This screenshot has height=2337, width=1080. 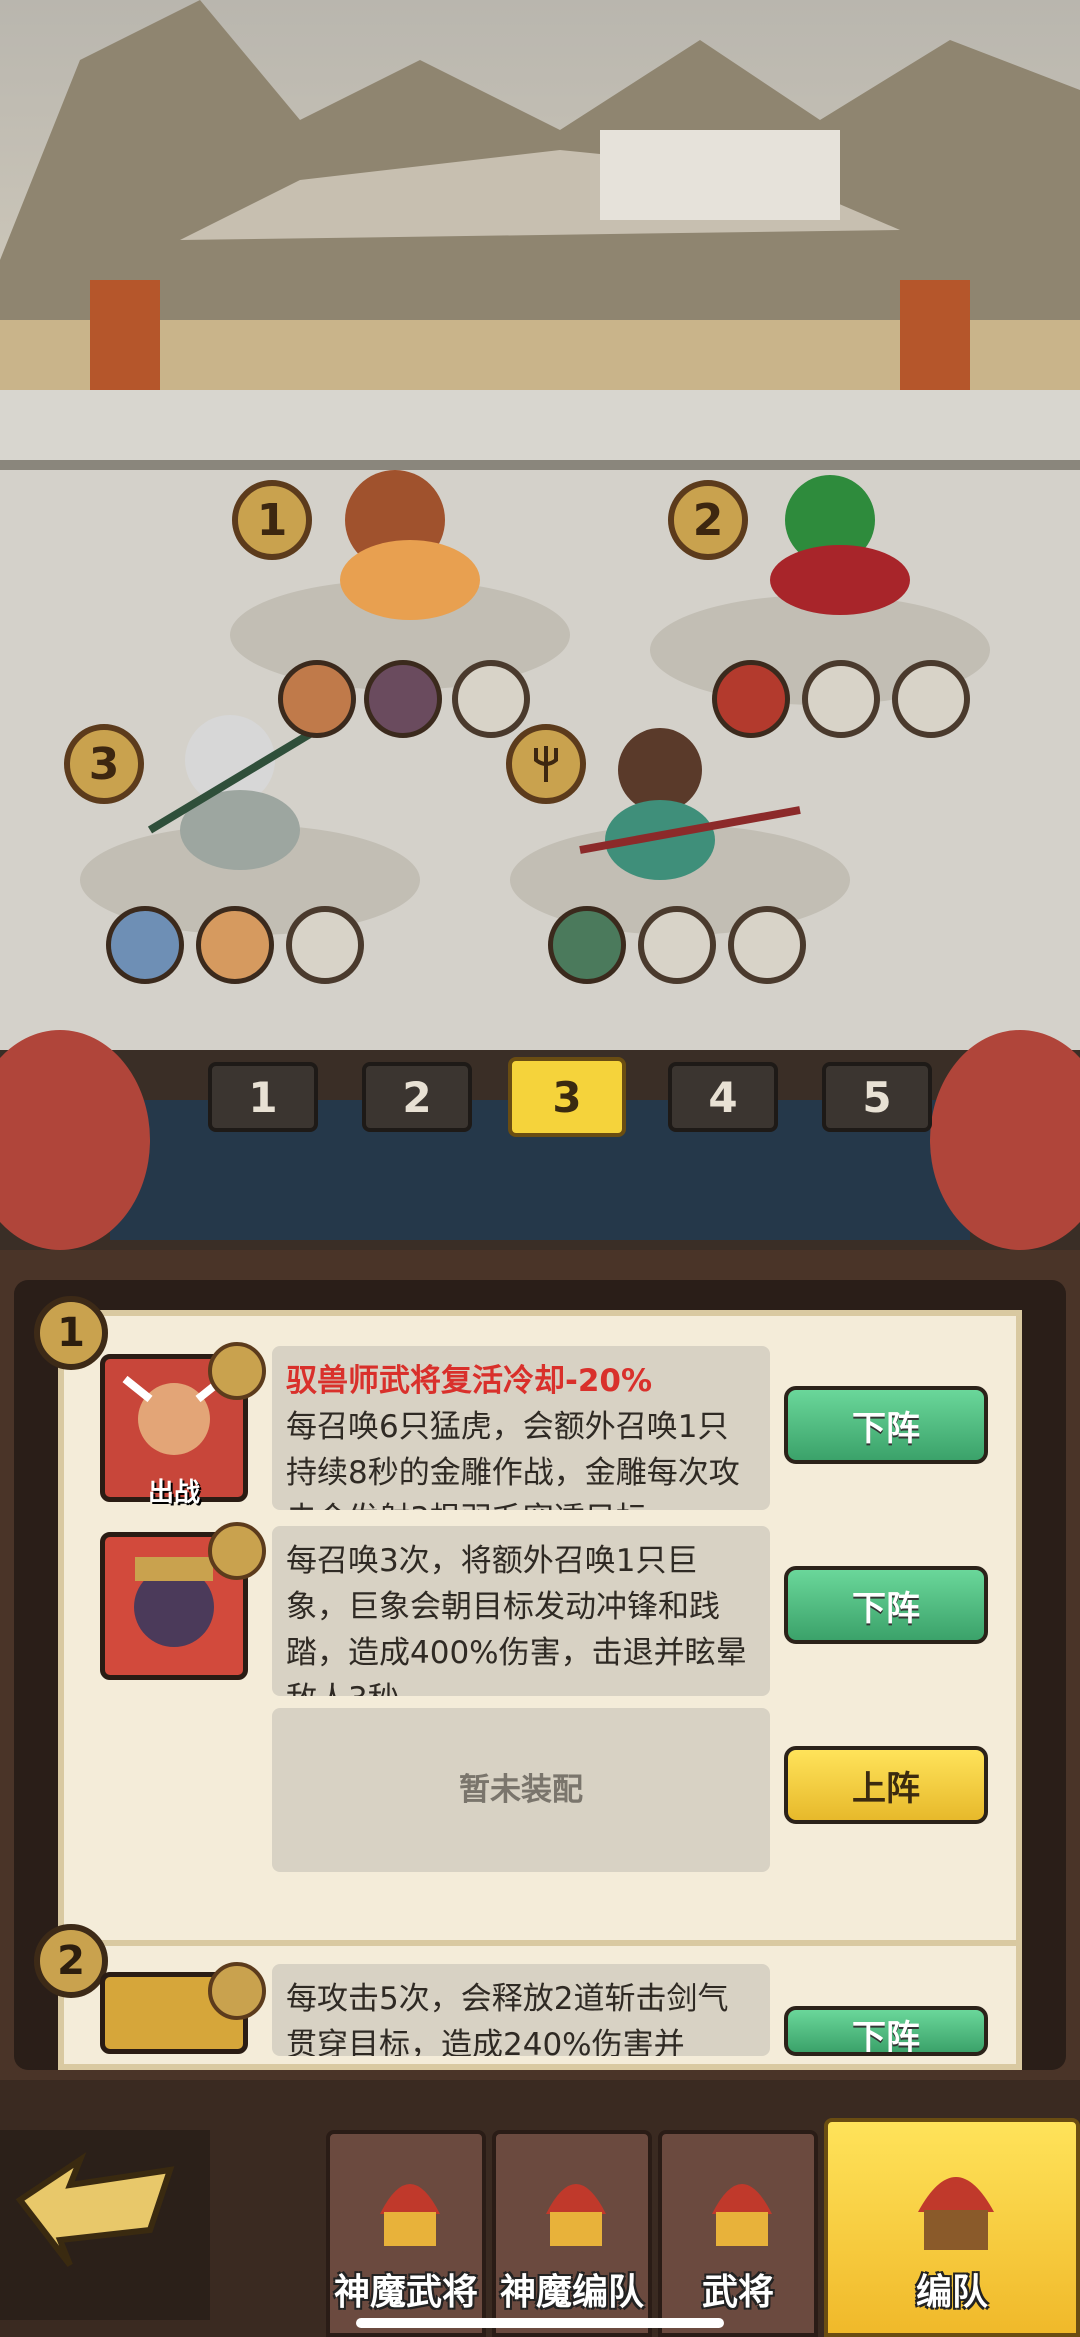 I want to click on nav-label: 编队, so click(x=951, y=2292).